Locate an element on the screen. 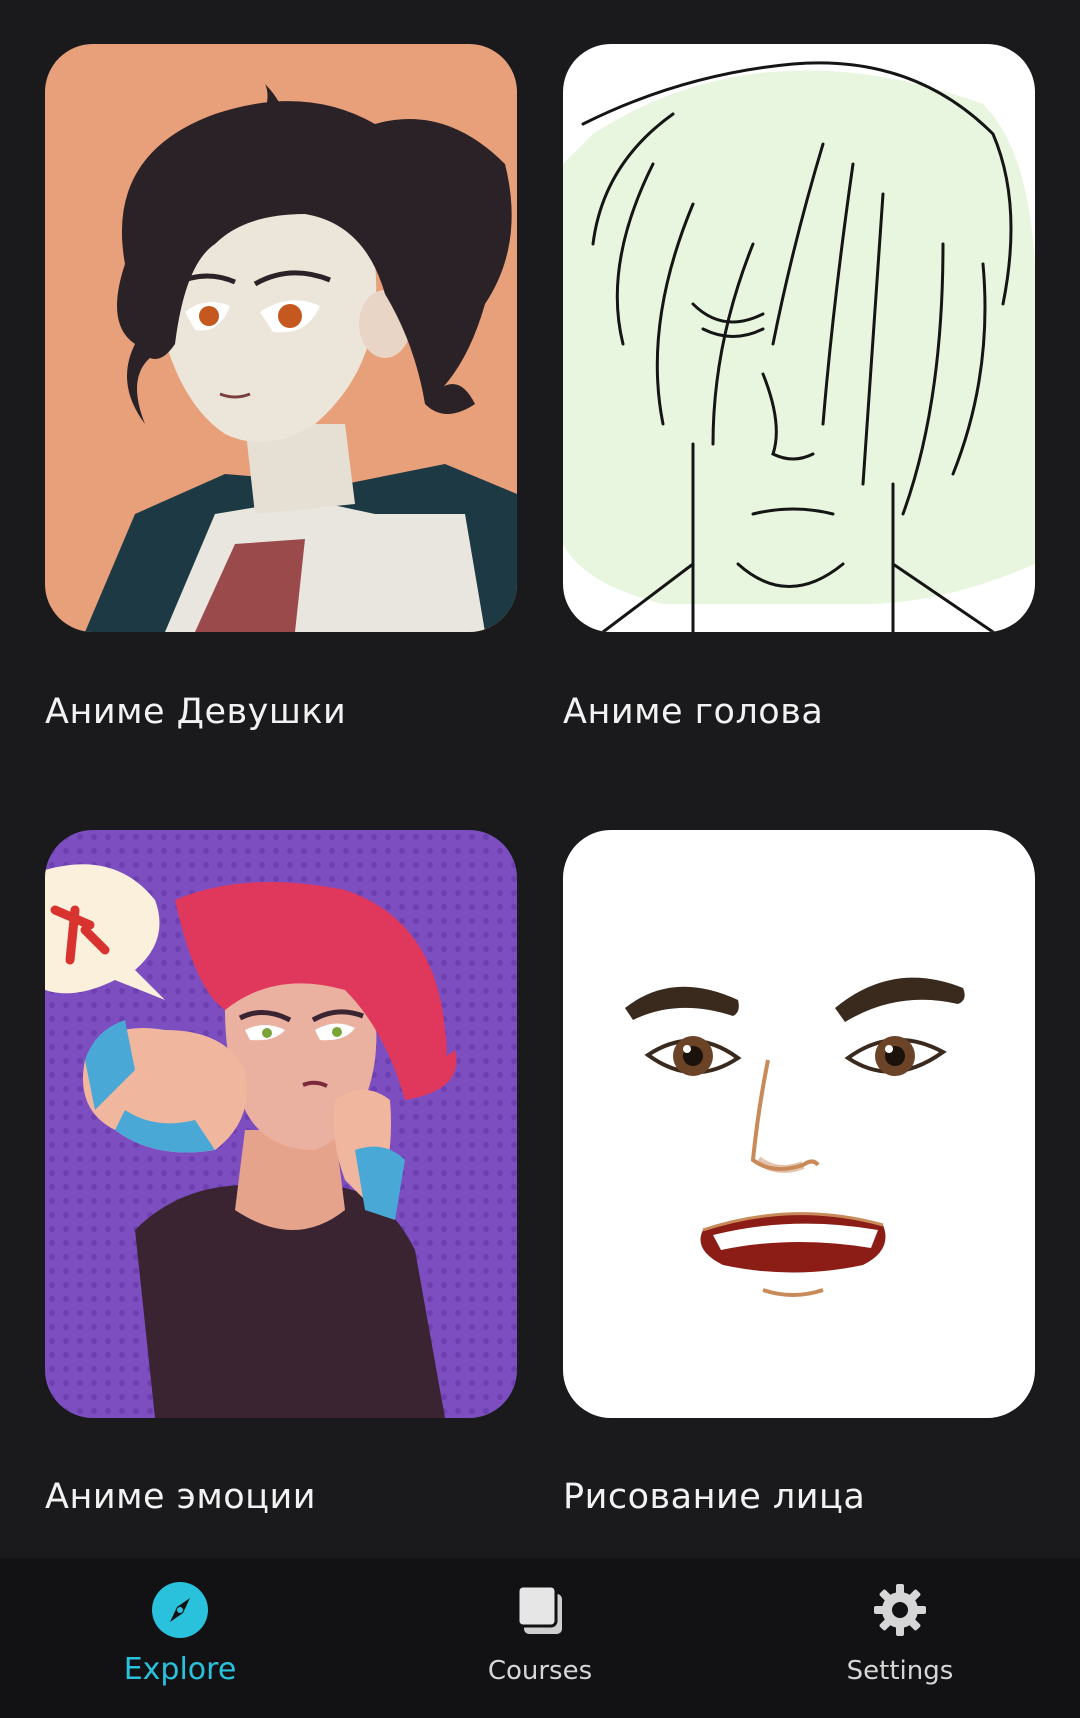  bottom-navigation: Explore Courses Settings is located at coordinates (540, 1638).